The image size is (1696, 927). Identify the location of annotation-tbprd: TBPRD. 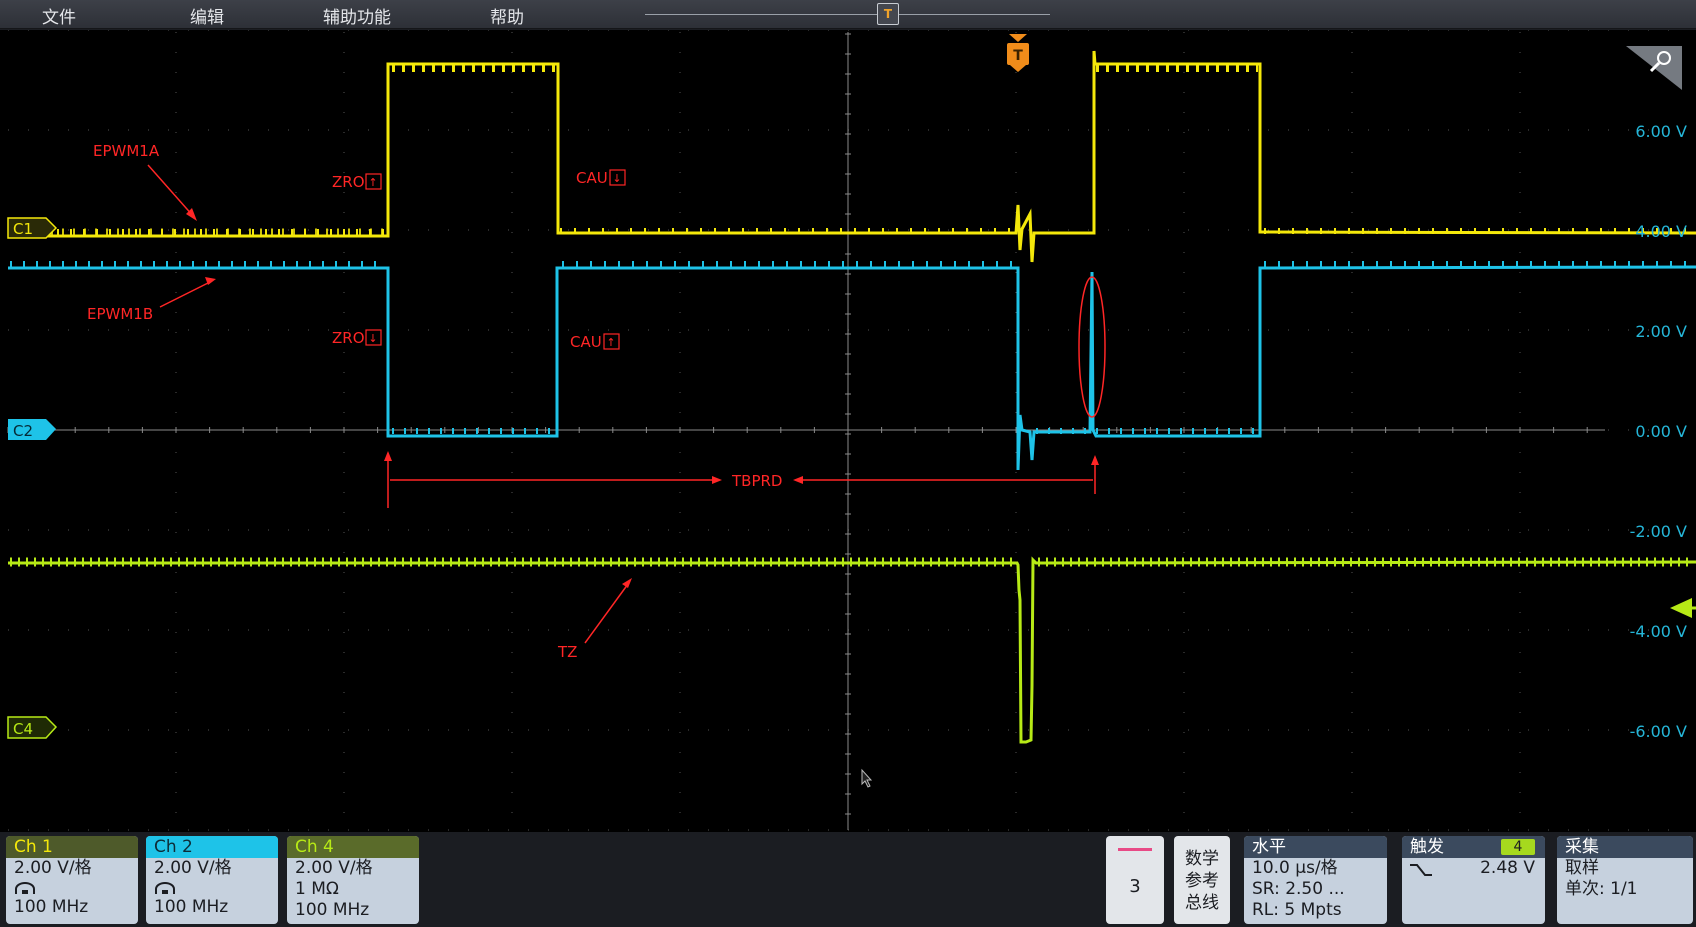
(756, 481).